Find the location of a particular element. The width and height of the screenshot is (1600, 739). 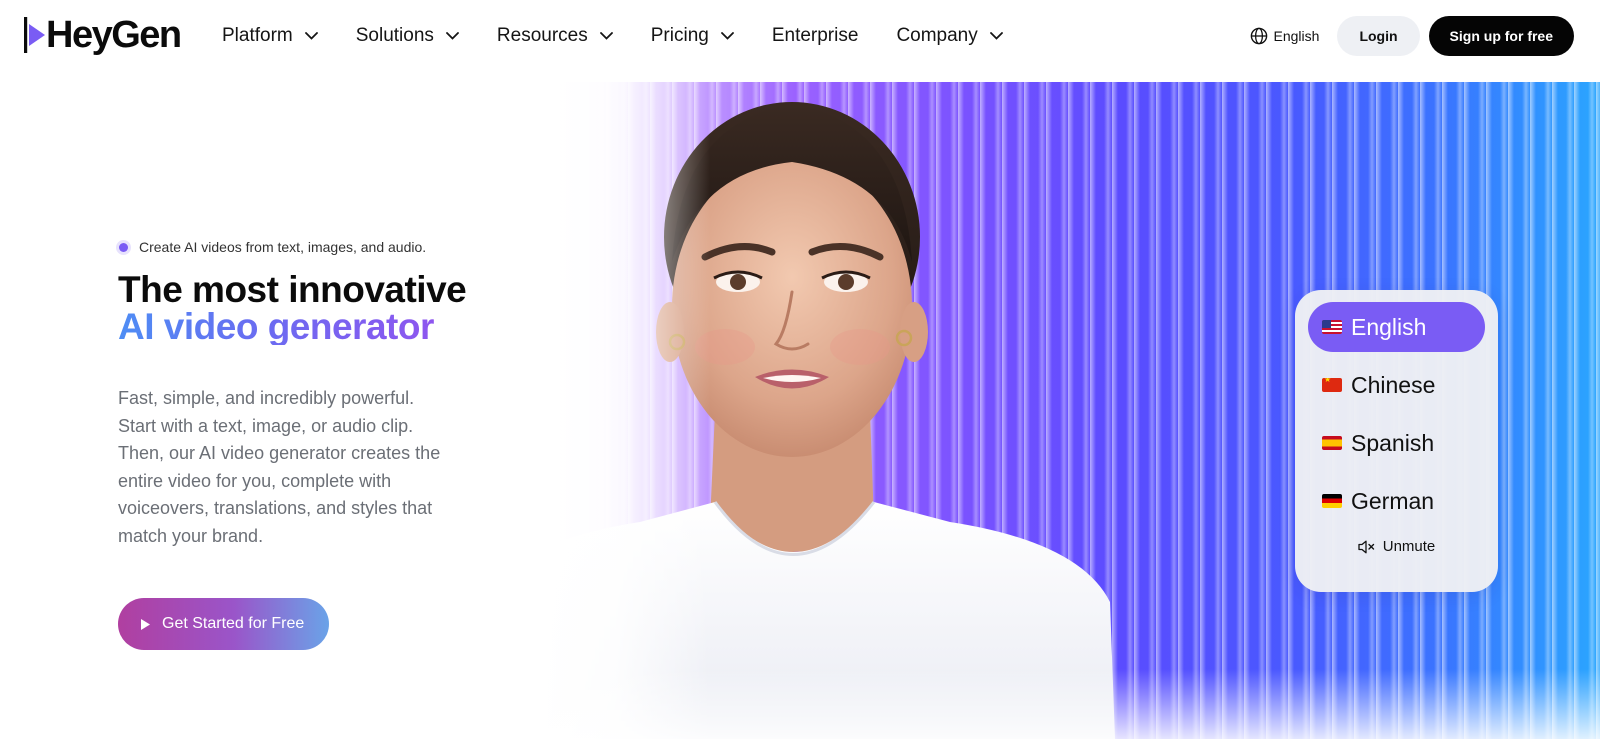

nav-actions: English Login Sign up for free is located at coordinates (1412, 36).